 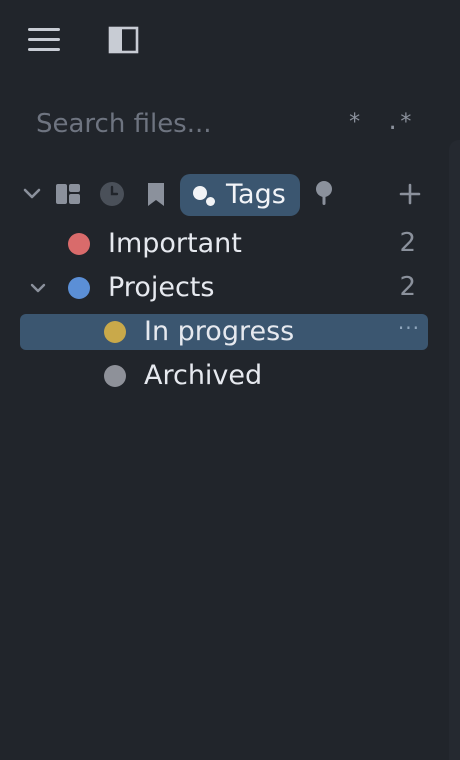 What do you see at coordinates (32, 194) in the screenshot?
I see `collapse-chevron-icon` at bounding box center [32, 194].